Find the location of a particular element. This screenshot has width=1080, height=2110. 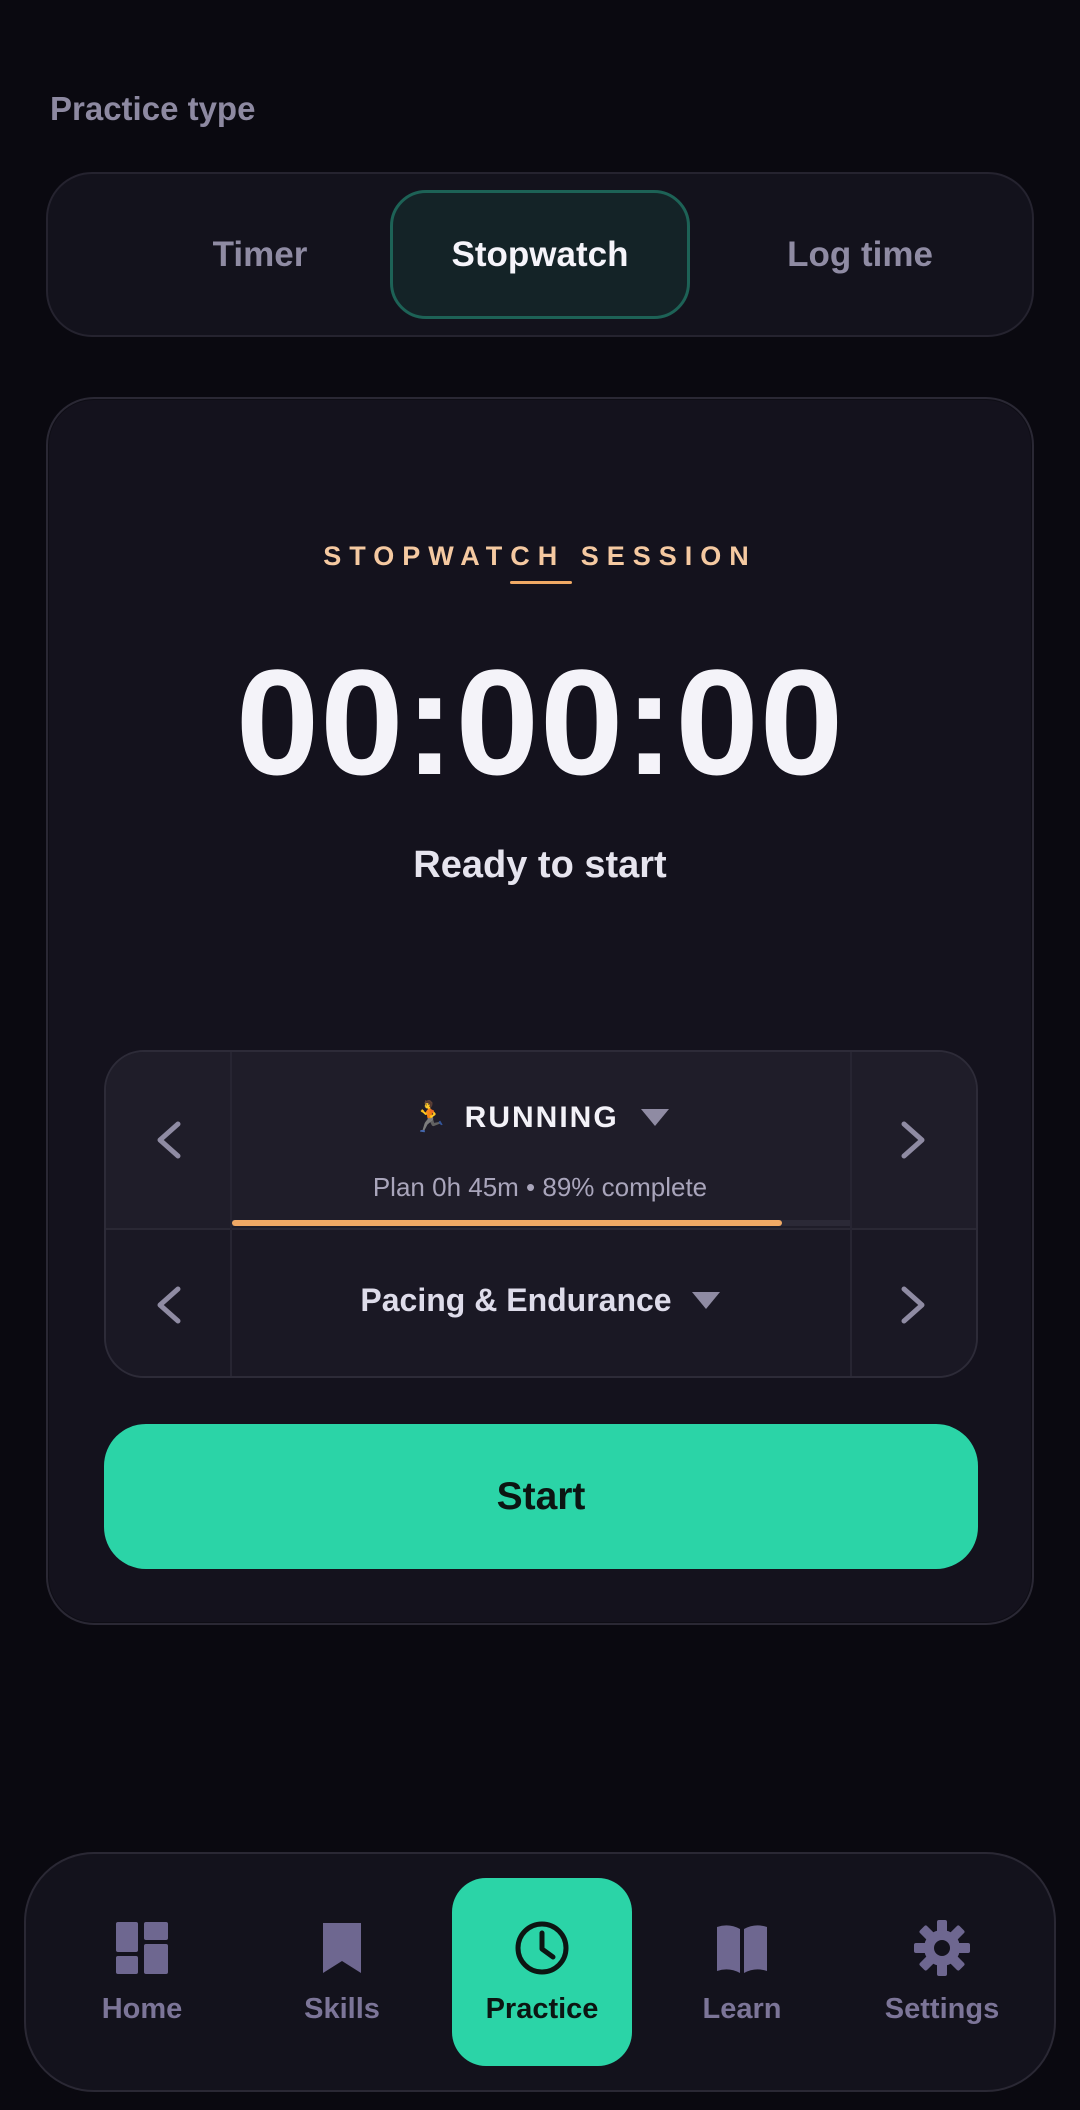

next-skill-button is located at coordinates (914, 1303).